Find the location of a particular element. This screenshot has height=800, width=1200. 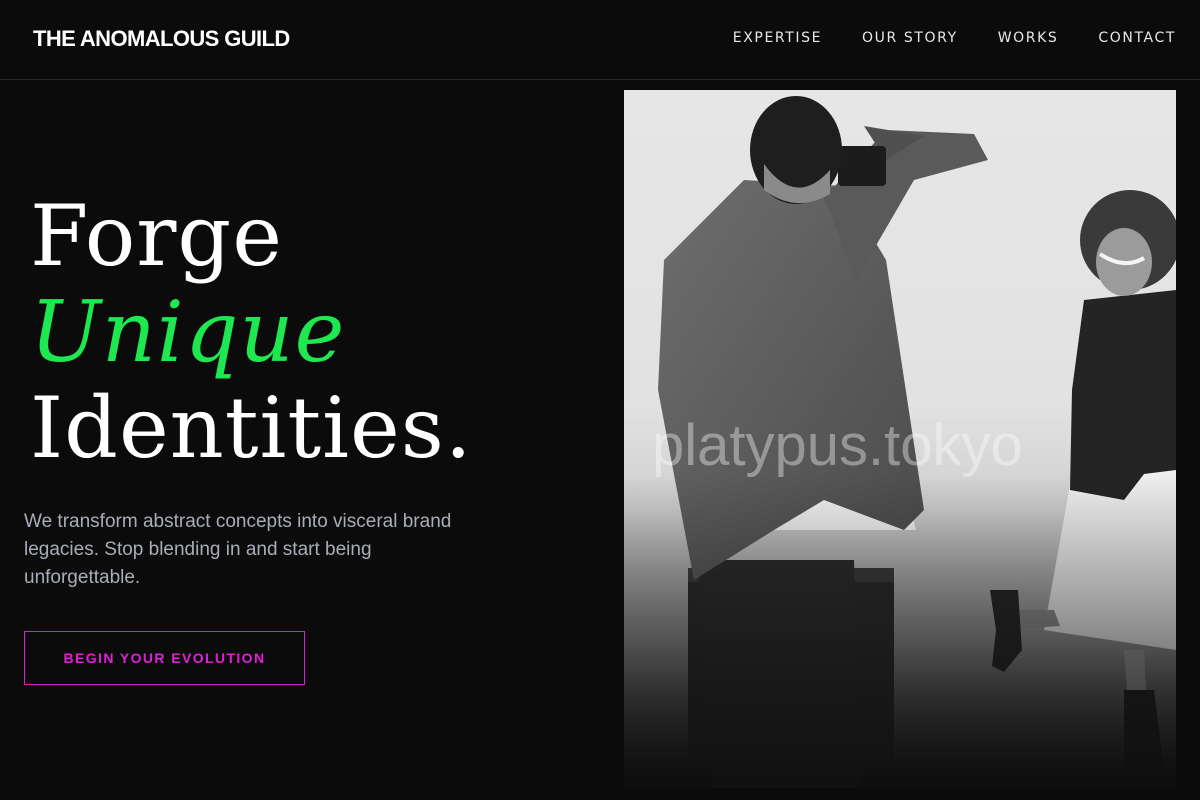

headline-line-2-accent: Unique is located at coordinates (188, 332).